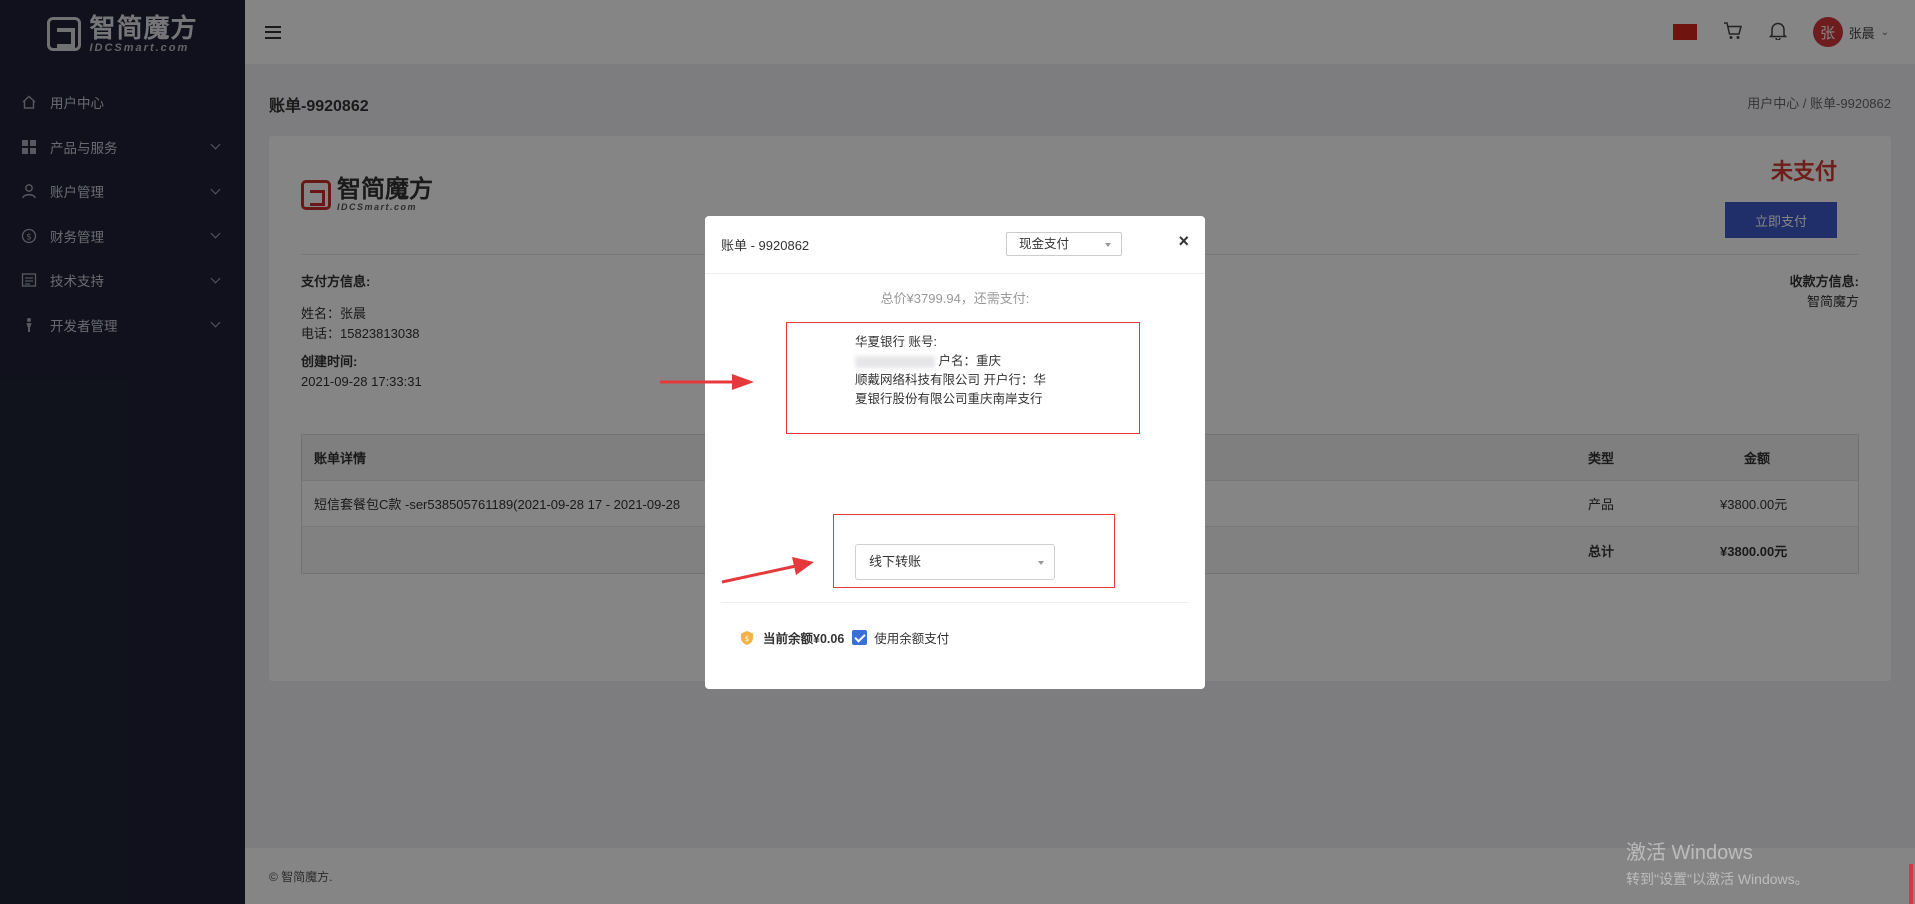  Describe the element at coordinates (969, 361) in the screenshot. I see `bank-line: 户名：重庆` at that location.